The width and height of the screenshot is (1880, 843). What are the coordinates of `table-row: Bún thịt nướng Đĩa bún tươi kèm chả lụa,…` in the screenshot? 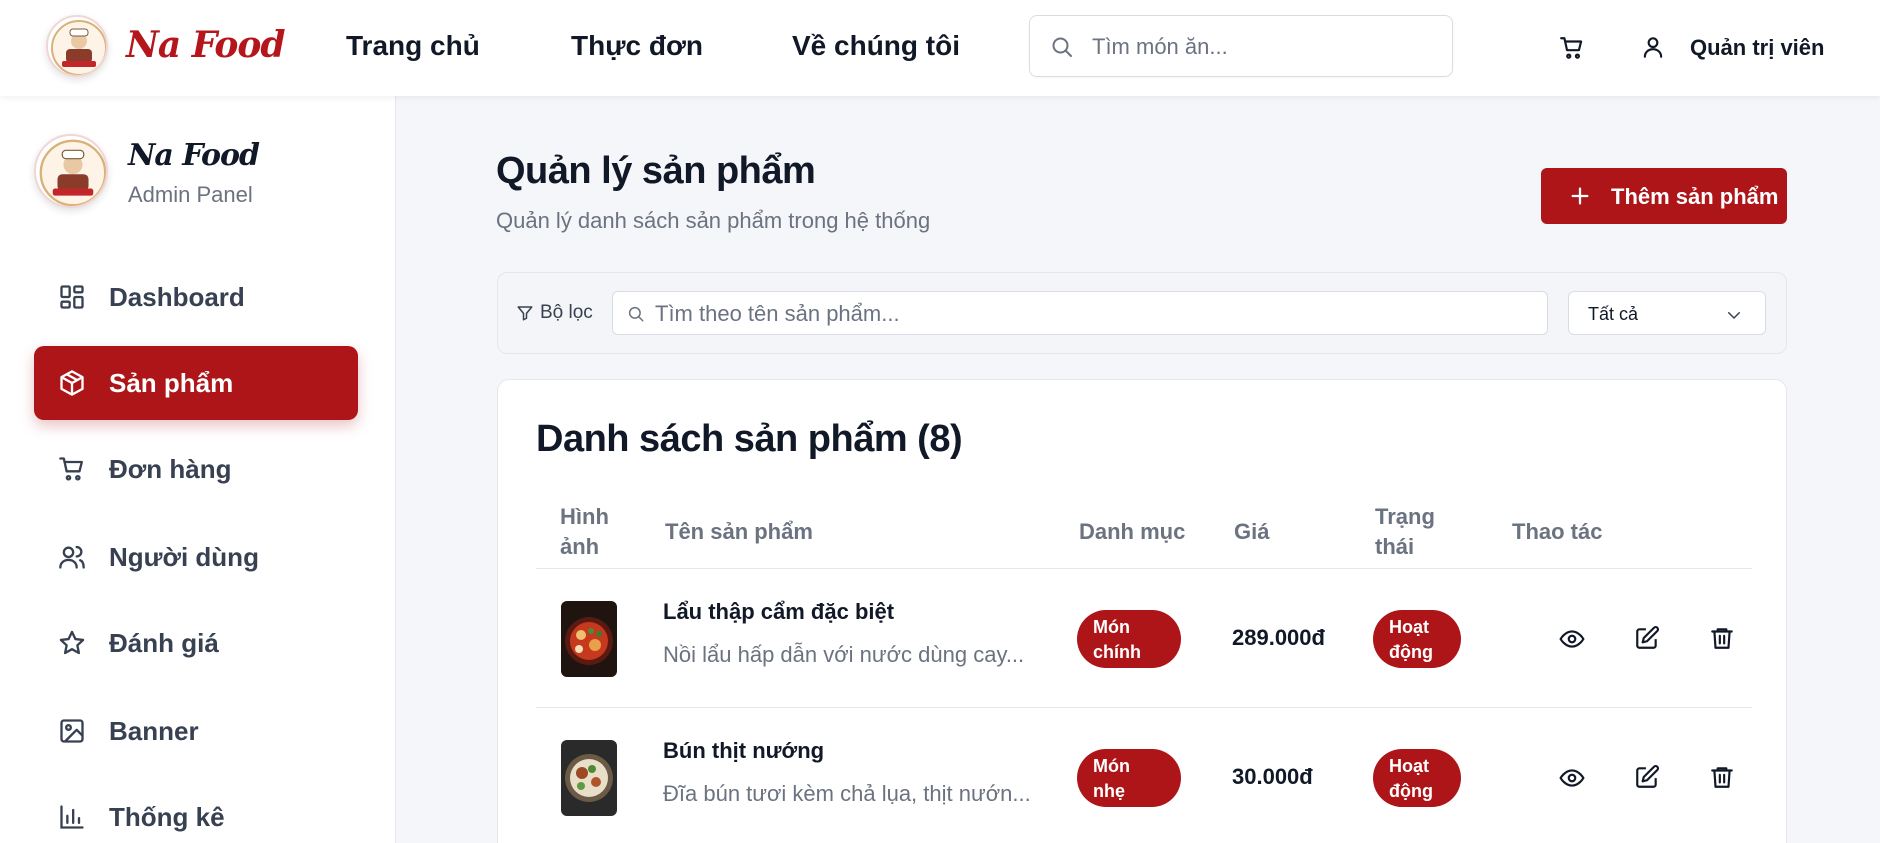 It's located at (1144, 775).